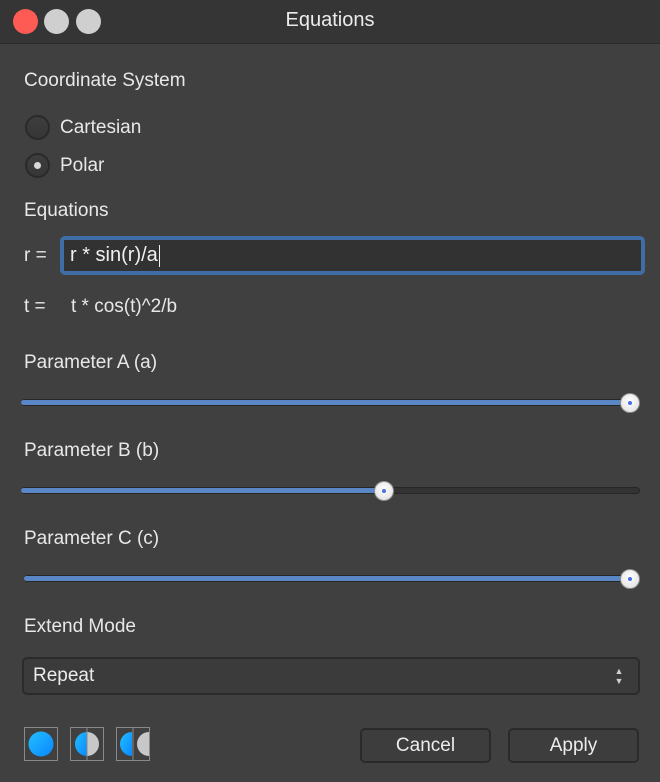 This screenshot has height=782, width=660. I want to click on up-down-arrows-icon: ▲ ▼, so click(619, 676).